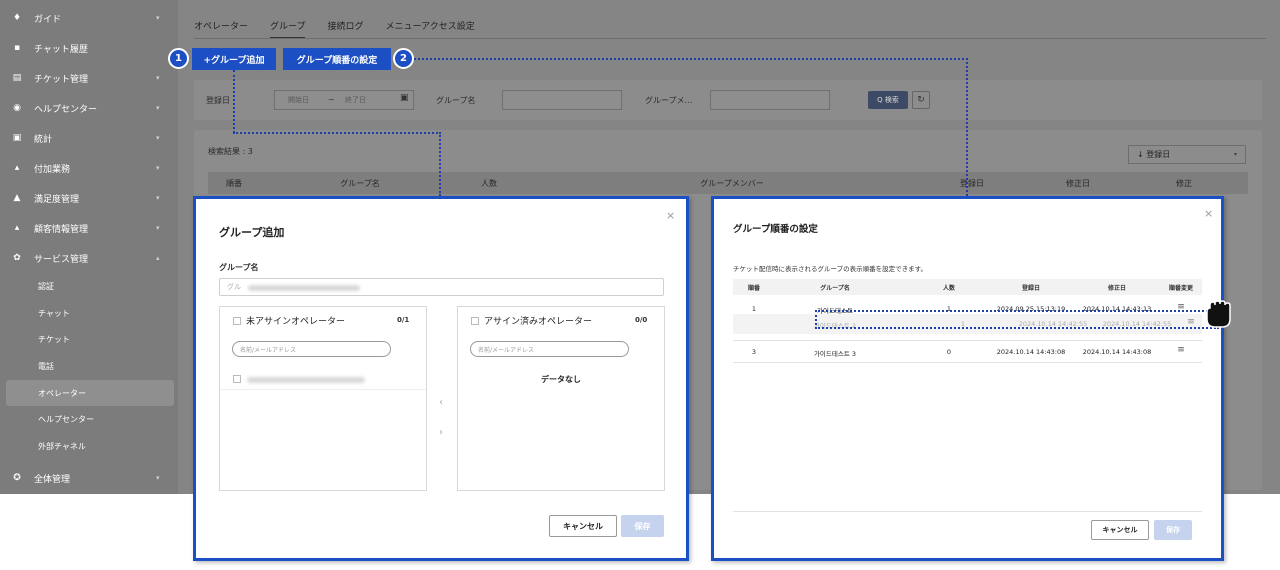 The width and height of the screenshot is (1280, 570). I want to click on sidebar-subitem-label: 外部チャネル, so click(62, 446).